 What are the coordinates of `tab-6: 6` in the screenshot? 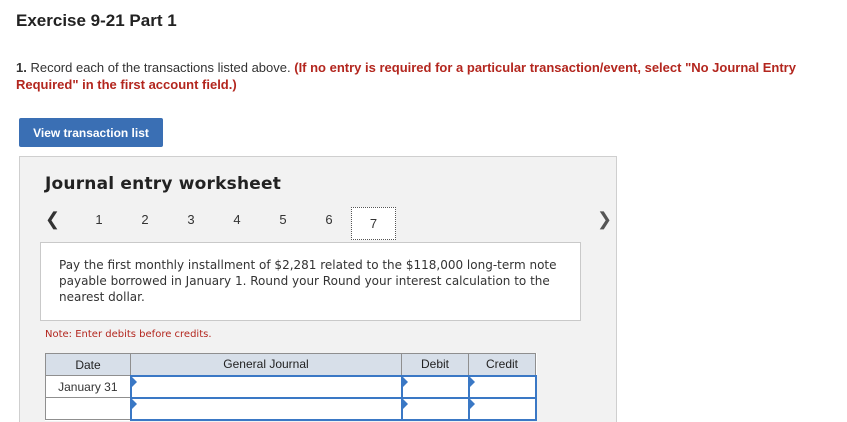 It's located at (329, 219).